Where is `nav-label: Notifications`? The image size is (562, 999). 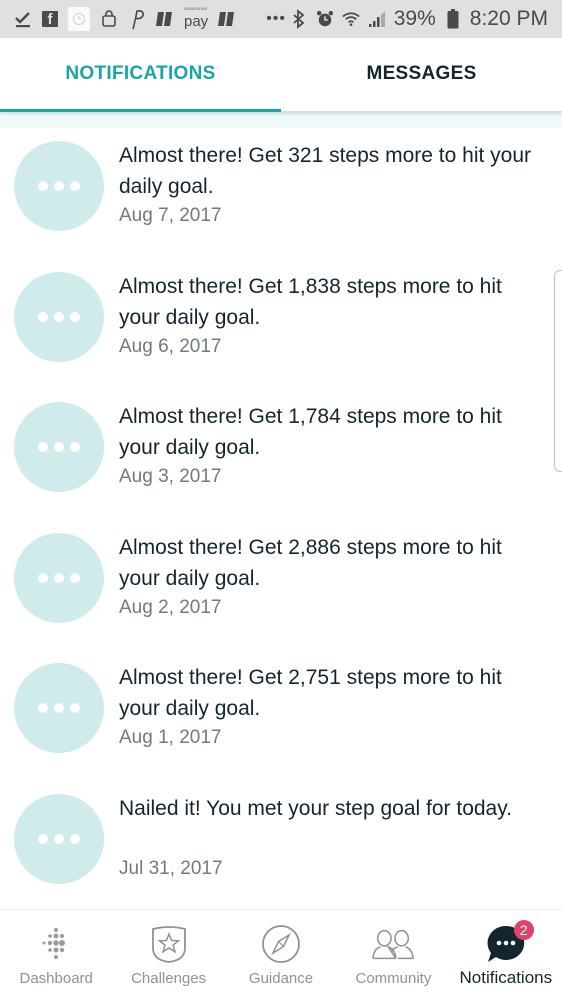 nav-label: Notifications is located at coordinates (506, 977).